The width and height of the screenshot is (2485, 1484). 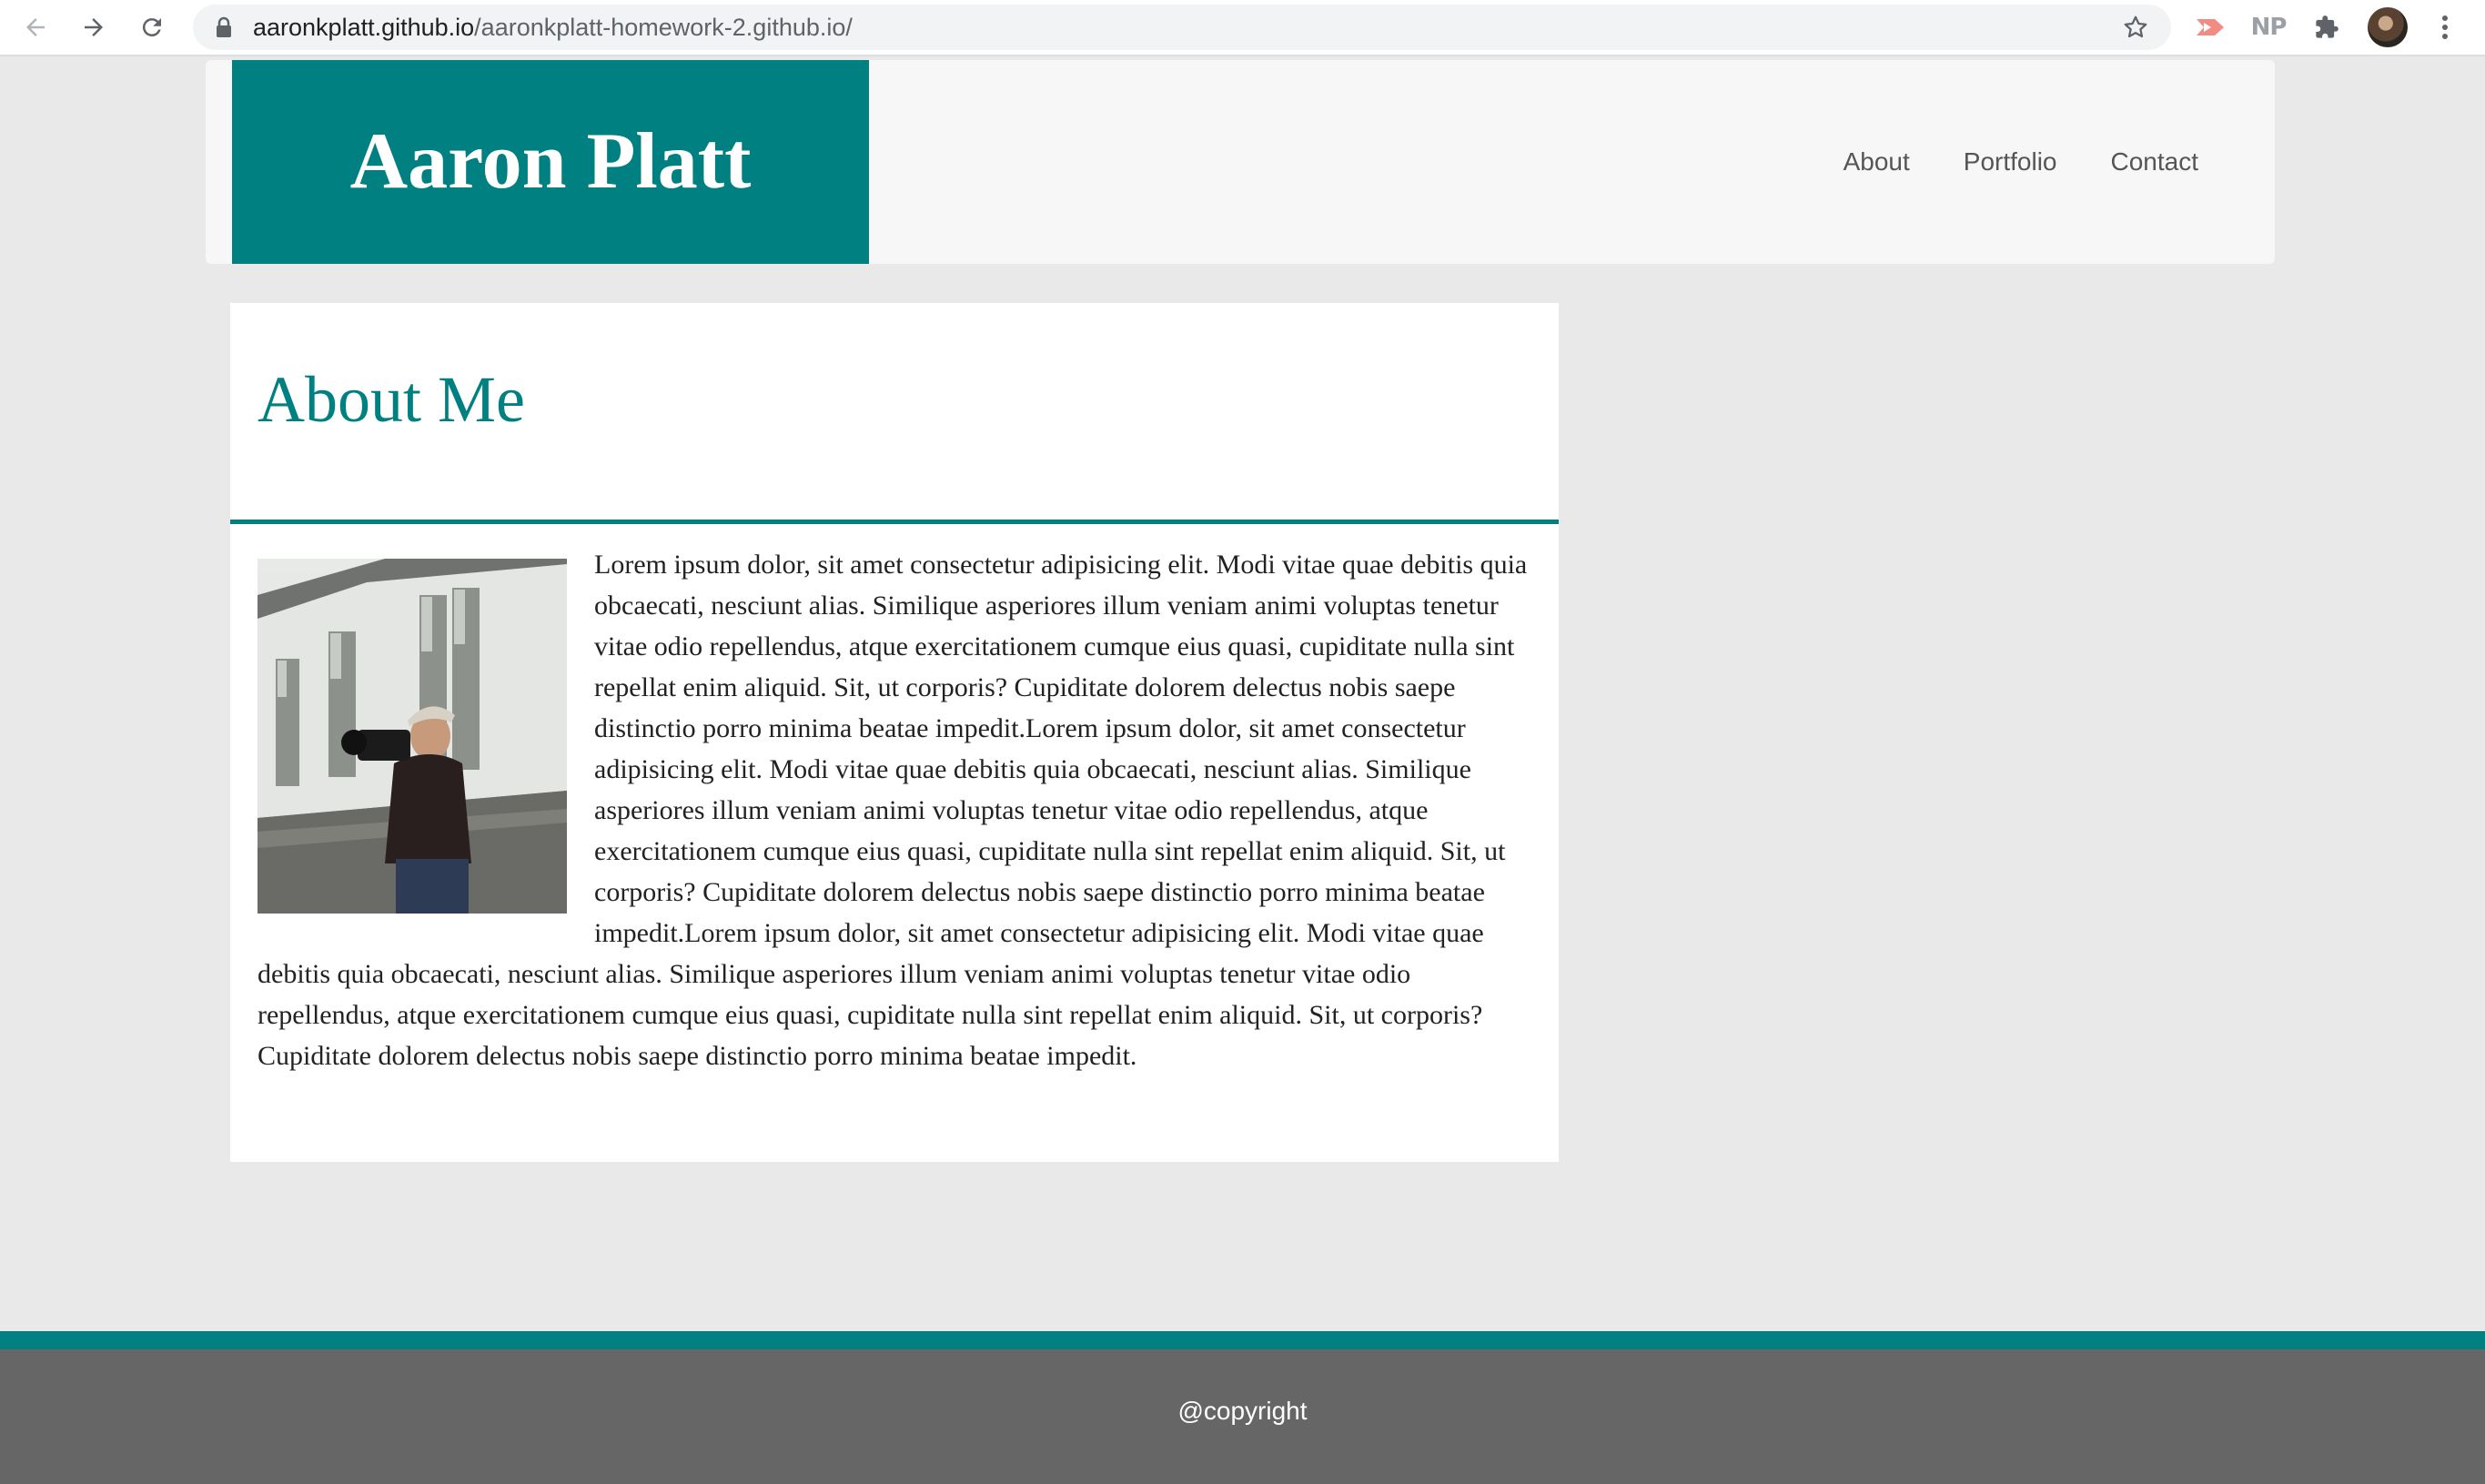 What do you see at coordinates (2445, 27) in the screenshot?
I see `kebab-menu-icon` at bounding box center [2445, 27].